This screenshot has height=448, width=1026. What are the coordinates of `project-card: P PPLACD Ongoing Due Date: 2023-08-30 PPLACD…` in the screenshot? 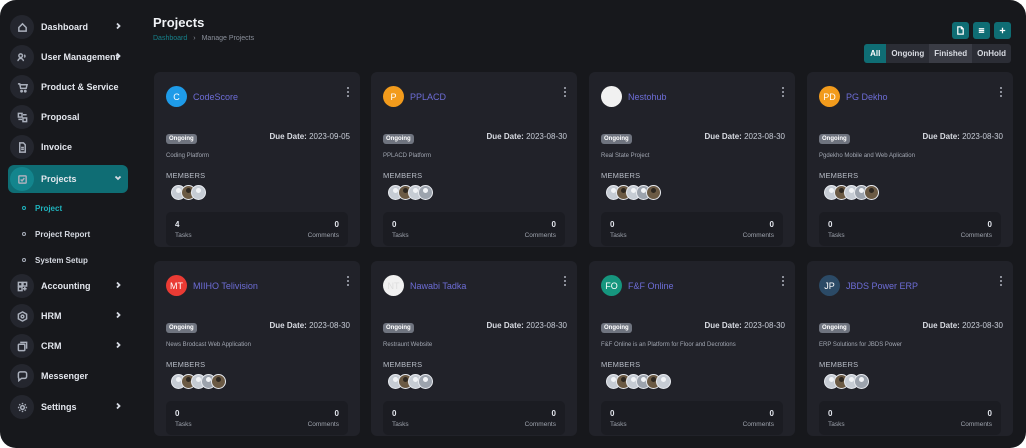 It's located at (474, 159).